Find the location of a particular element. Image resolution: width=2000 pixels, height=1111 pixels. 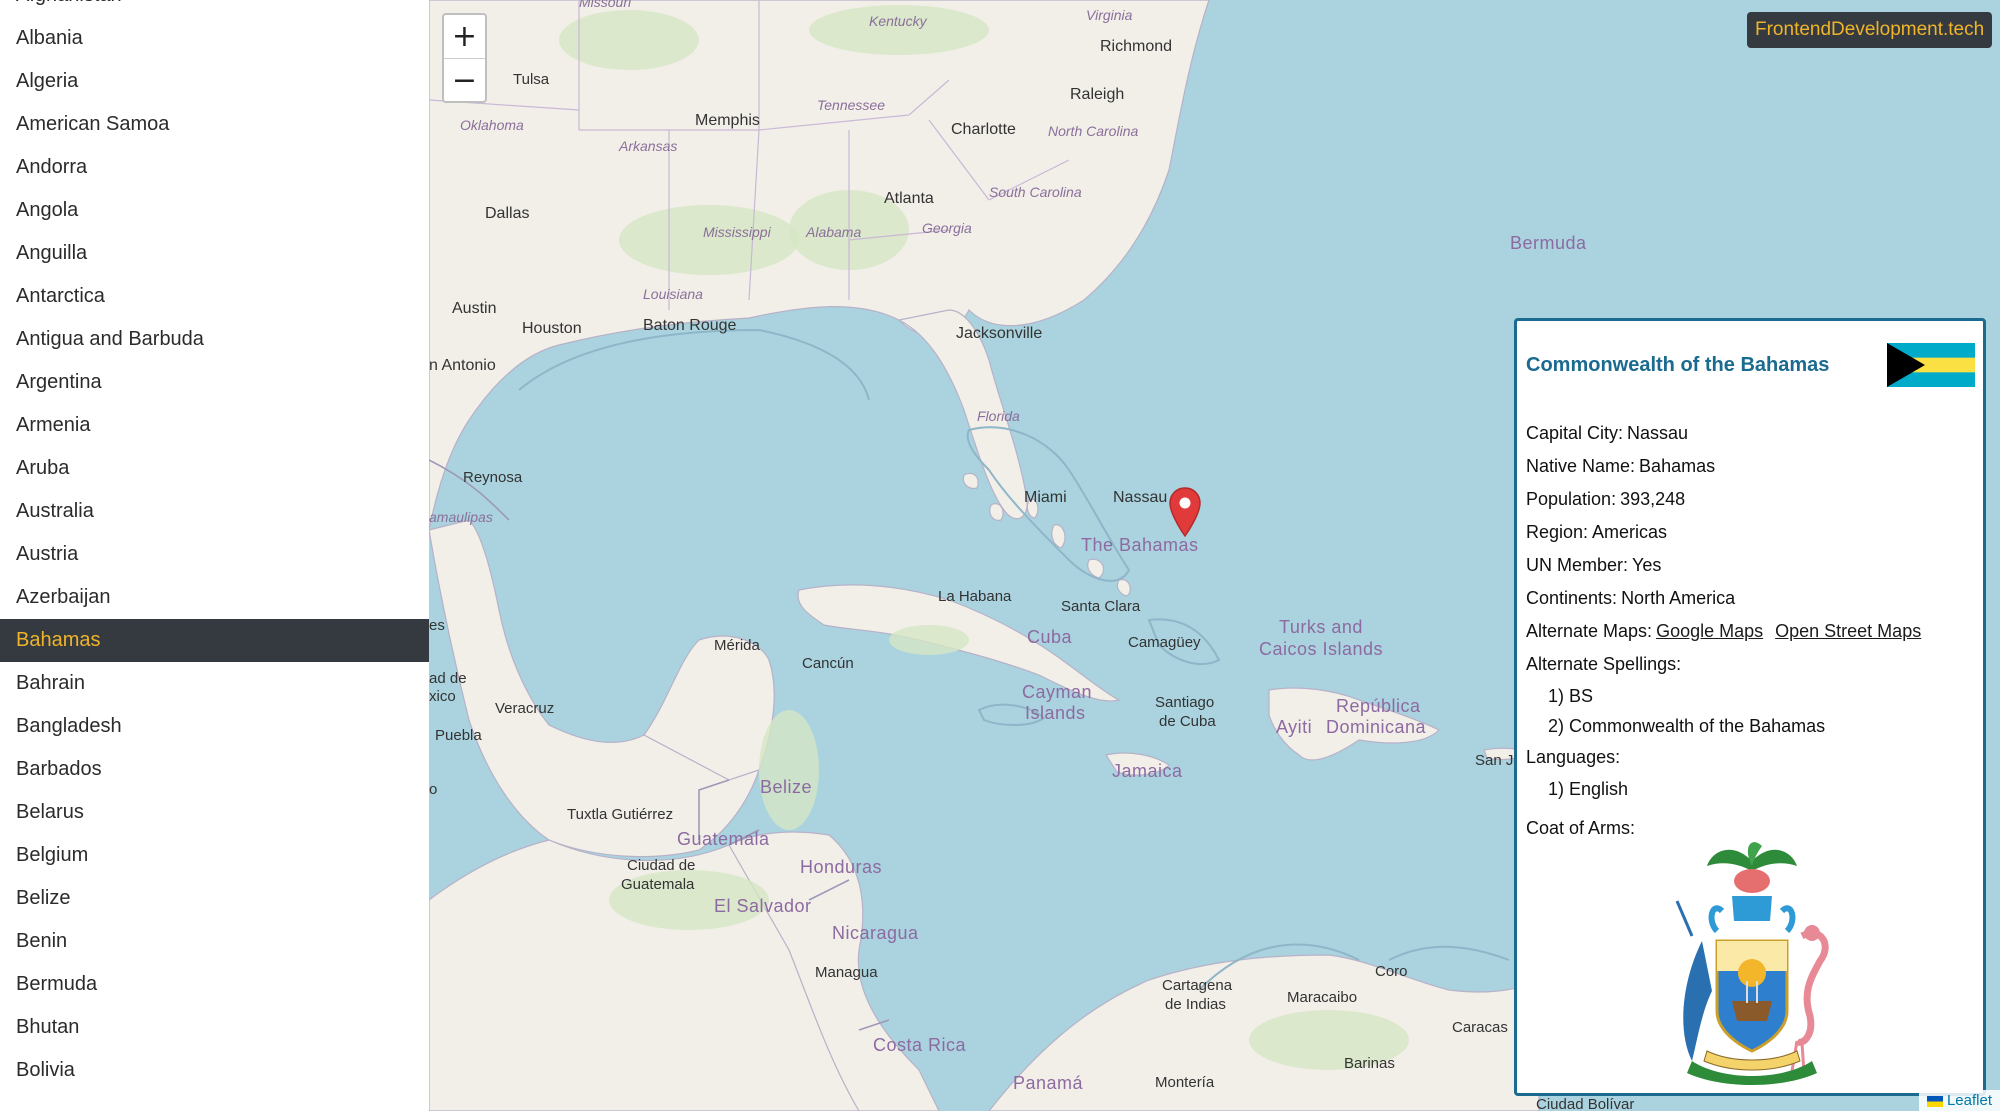

brand-link: FrontendDevelopment.tech is located at coordinates (1870, 30).